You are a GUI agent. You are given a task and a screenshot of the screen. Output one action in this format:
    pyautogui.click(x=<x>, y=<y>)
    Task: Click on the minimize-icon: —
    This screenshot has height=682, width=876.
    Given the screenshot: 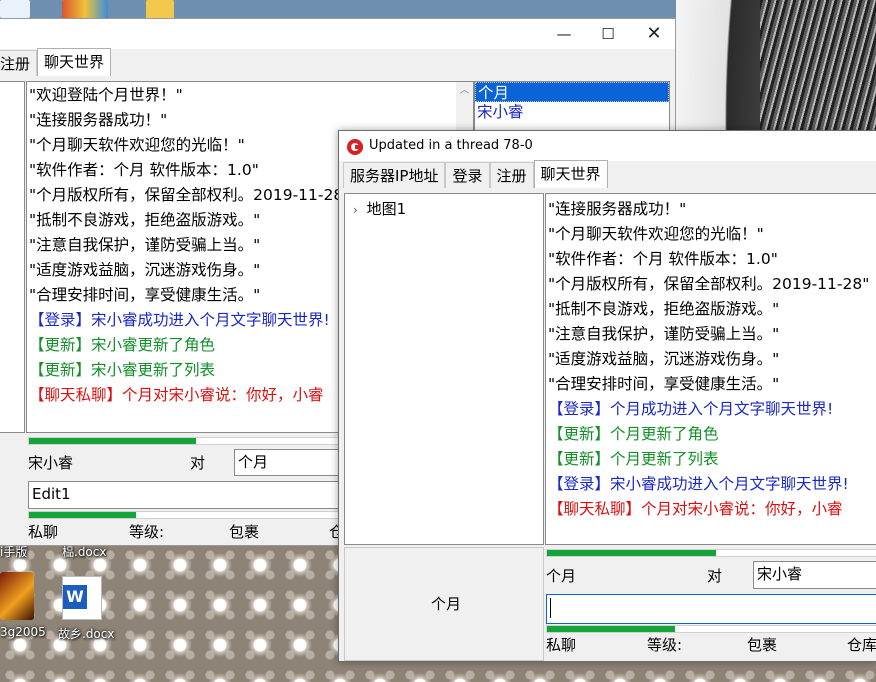 What is the action you would take?
    pyautogui.click(x=564, y=34)
    